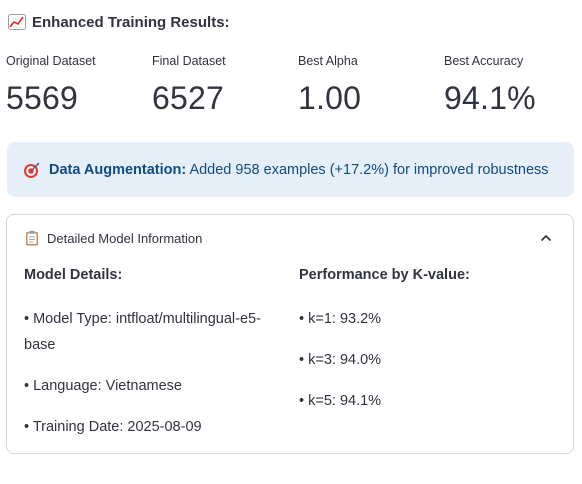  Describe the element at coordinates (484, 61) in the screenshot. I see `metric-label: Best Accuracy` at that location.